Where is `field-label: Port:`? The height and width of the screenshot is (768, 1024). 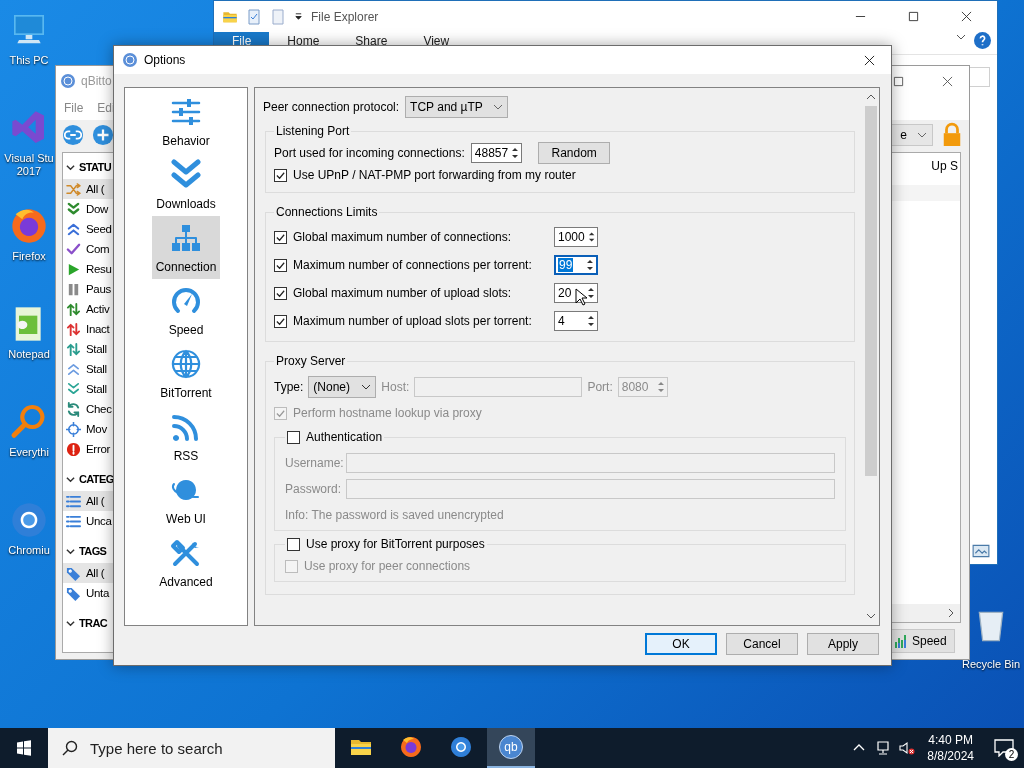 field-label: Port: is located at coordinates (600, 387).